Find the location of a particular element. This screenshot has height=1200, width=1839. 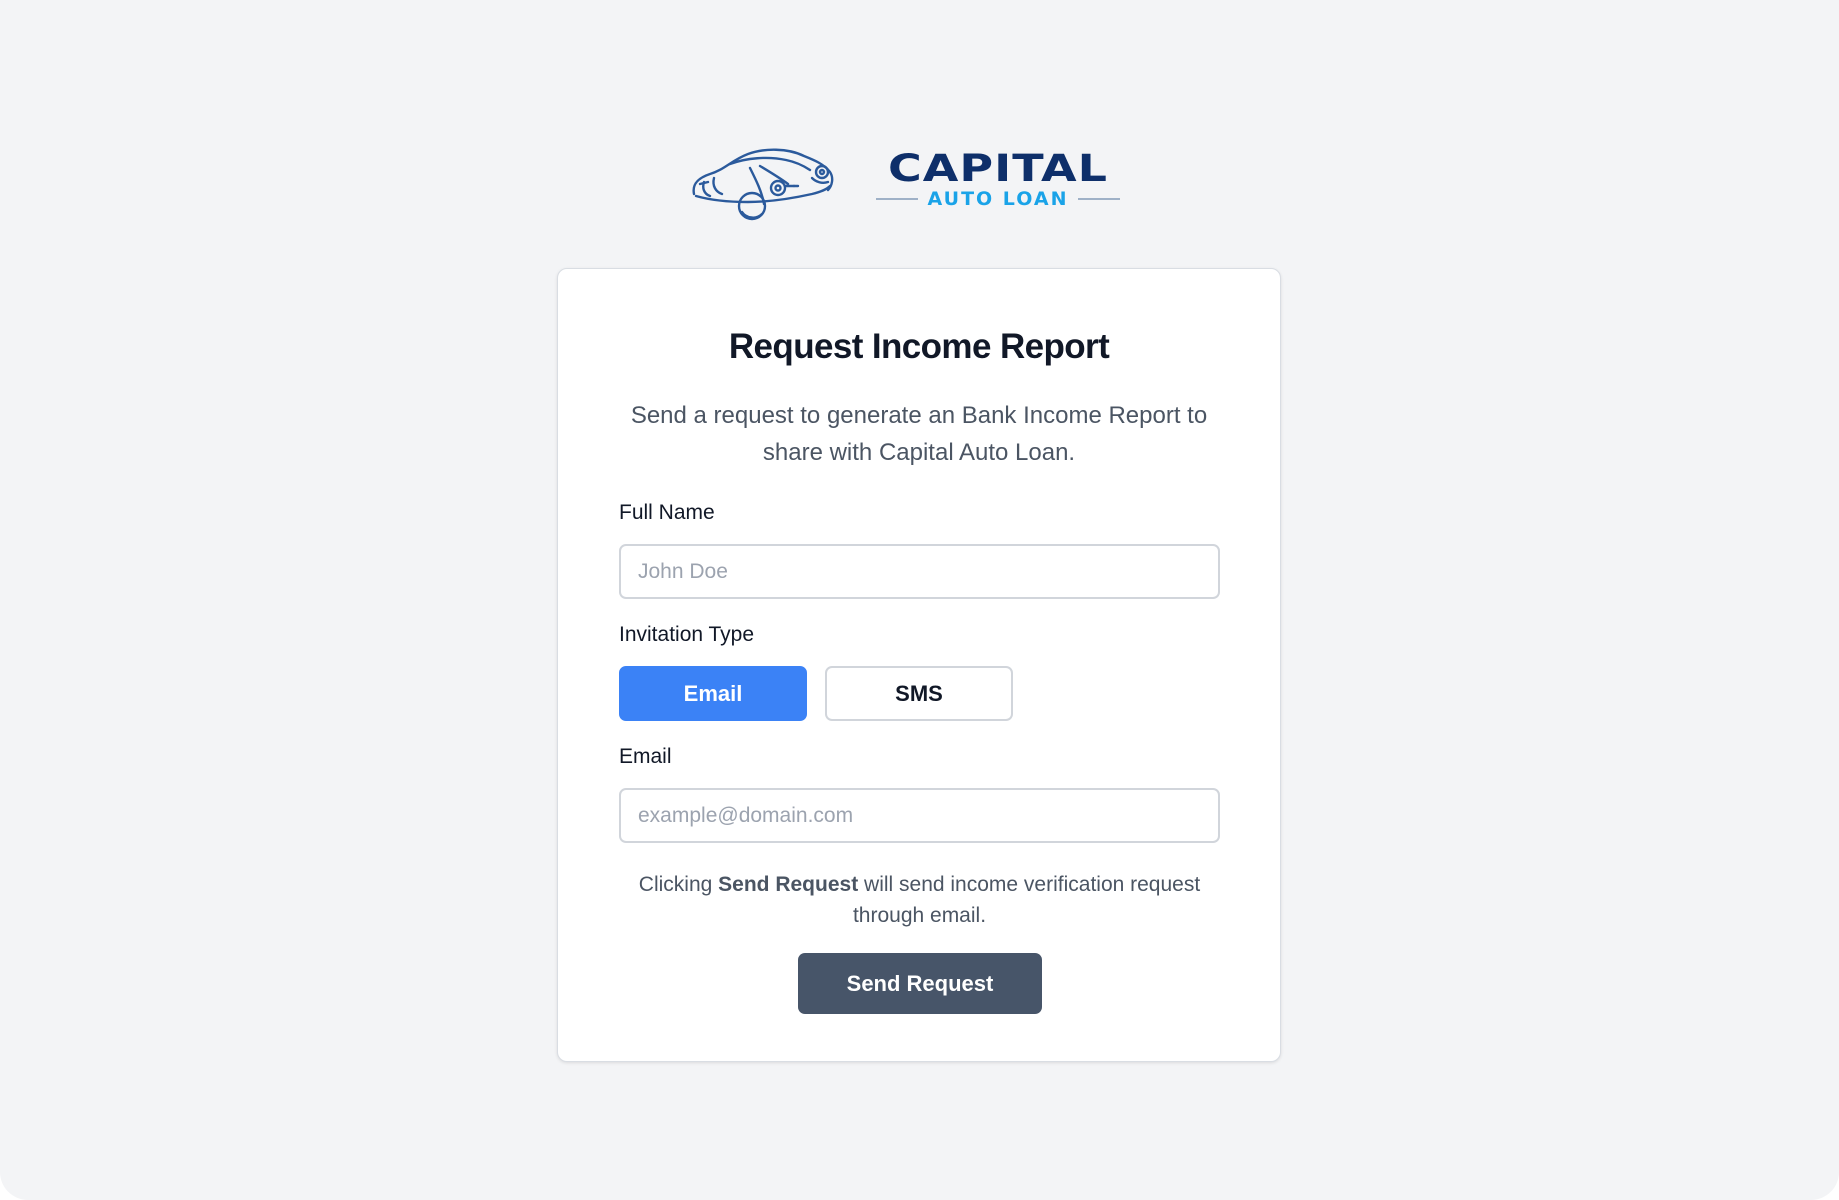

logo-wordmark: CAPITAL AUTO LOAN is located at coordinates (998, 182).